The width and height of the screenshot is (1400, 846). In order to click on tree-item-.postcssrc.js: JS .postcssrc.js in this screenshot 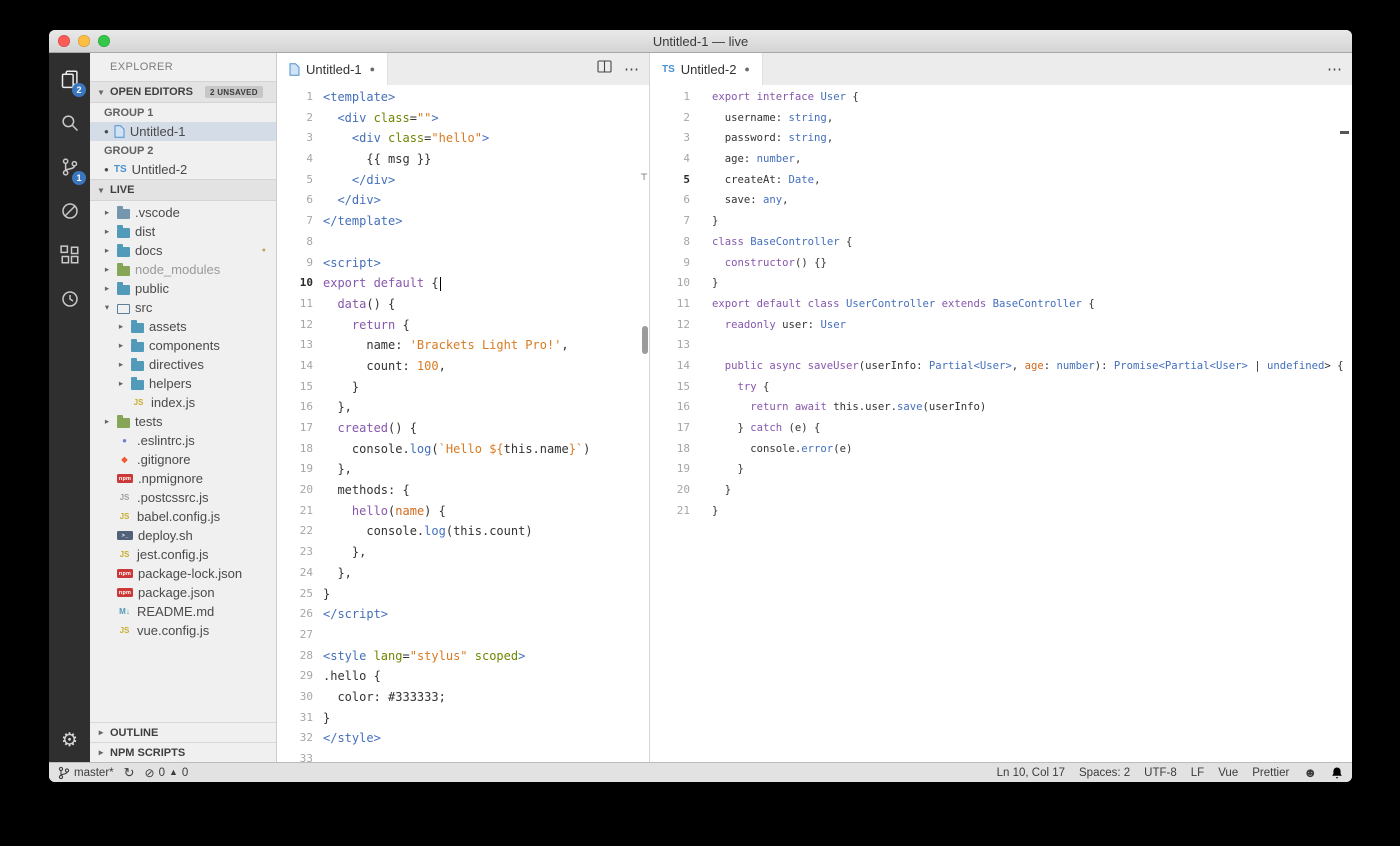, I will do `click(183, 497)`.